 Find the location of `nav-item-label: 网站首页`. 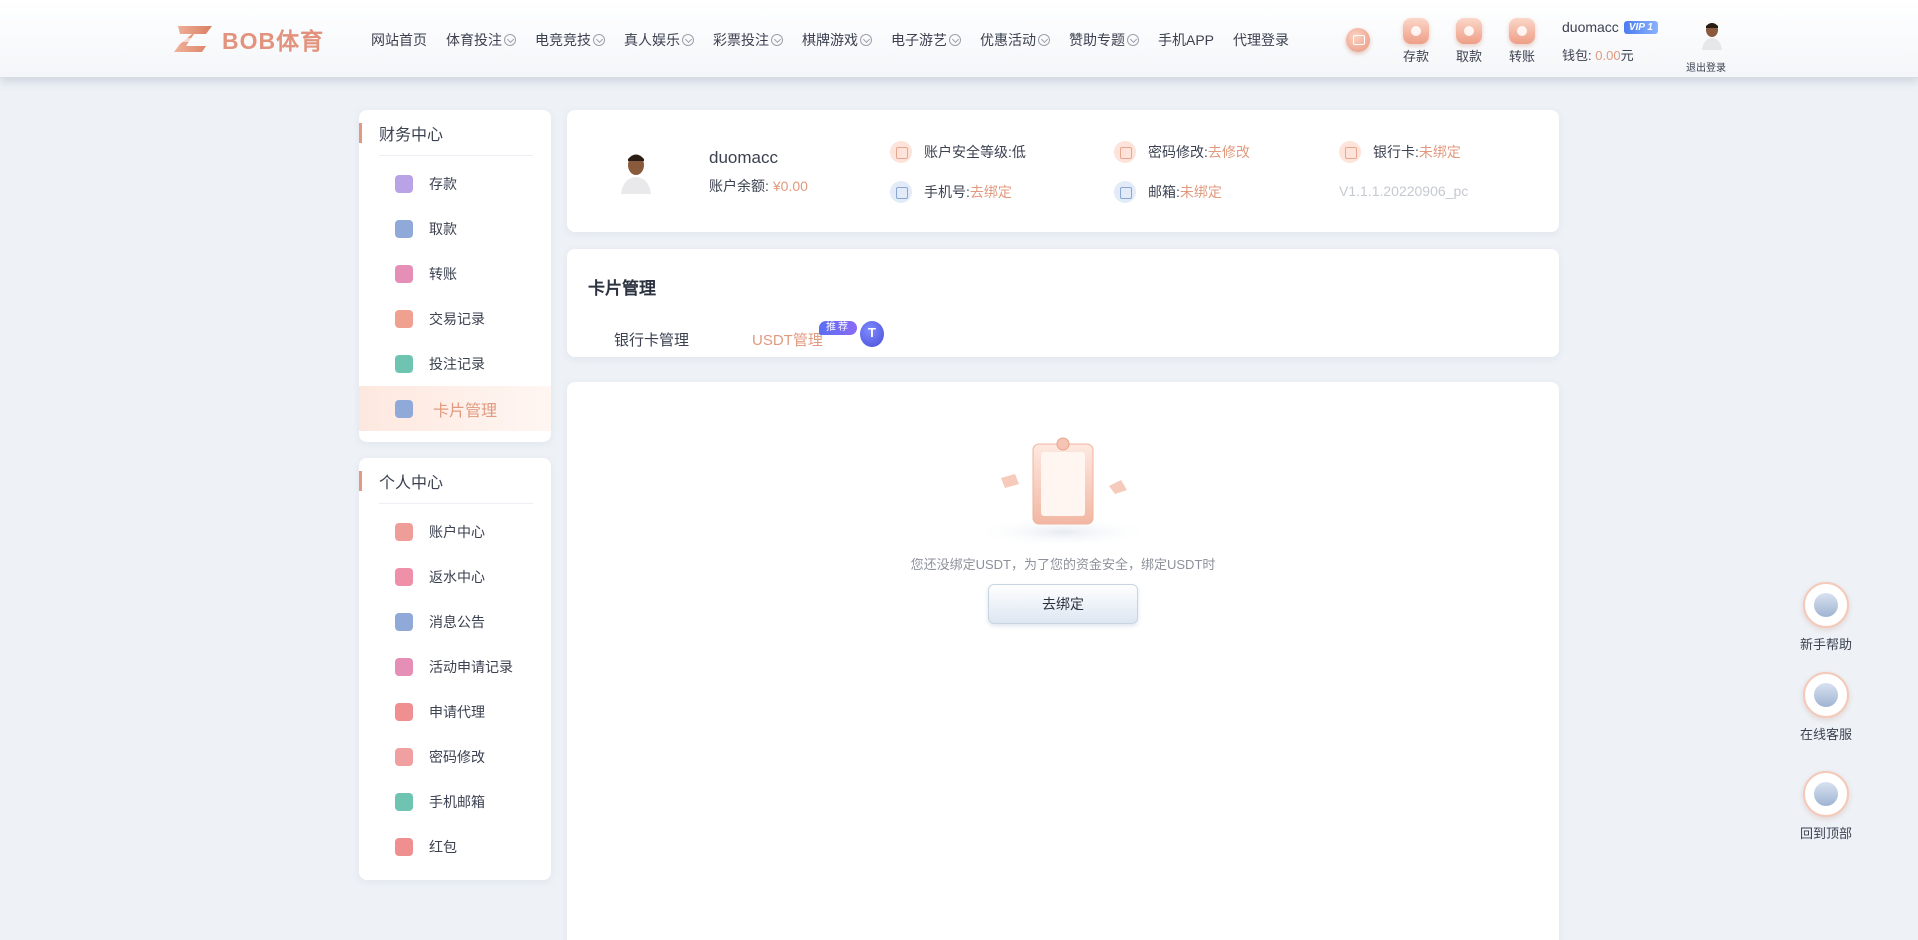

nav-item-label: 网站首页 is located at coordinates (399, 40).